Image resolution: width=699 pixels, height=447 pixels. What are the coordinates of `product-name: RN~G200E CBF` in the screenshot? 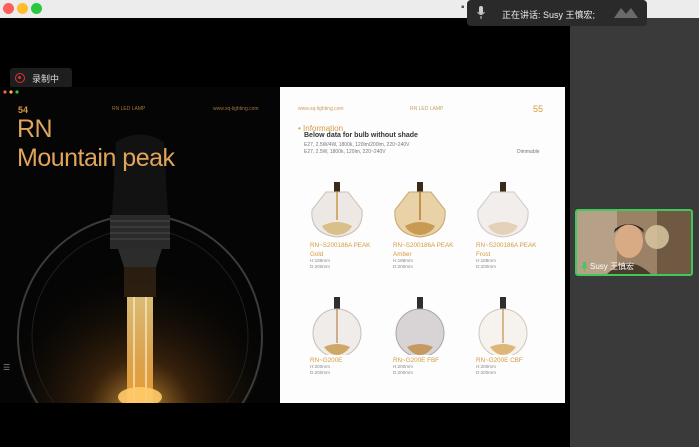 It's located at (499, 360).